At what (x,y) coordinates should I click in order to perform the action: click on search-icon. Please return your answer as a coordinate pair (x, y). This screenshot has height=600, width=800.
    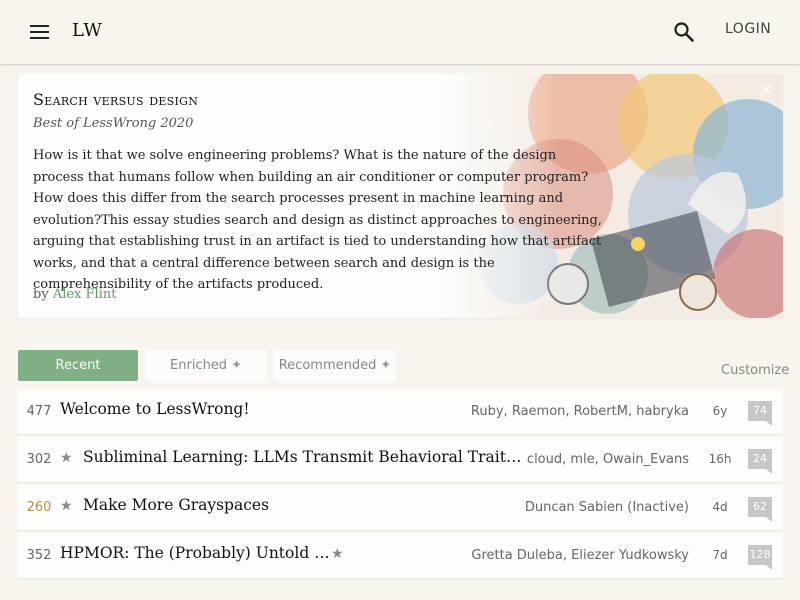
    Looking at the image, I should click on (684, 32).